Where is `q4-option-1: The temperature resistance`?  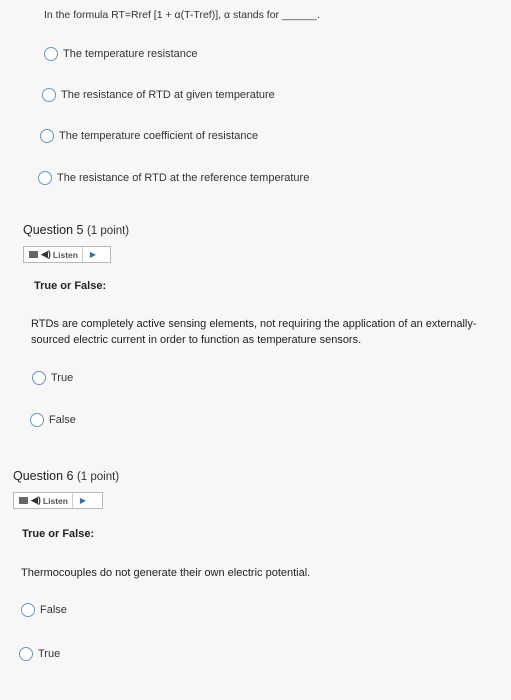 q4-option-1: The temperature resistance is located at coordinates (121, 54).